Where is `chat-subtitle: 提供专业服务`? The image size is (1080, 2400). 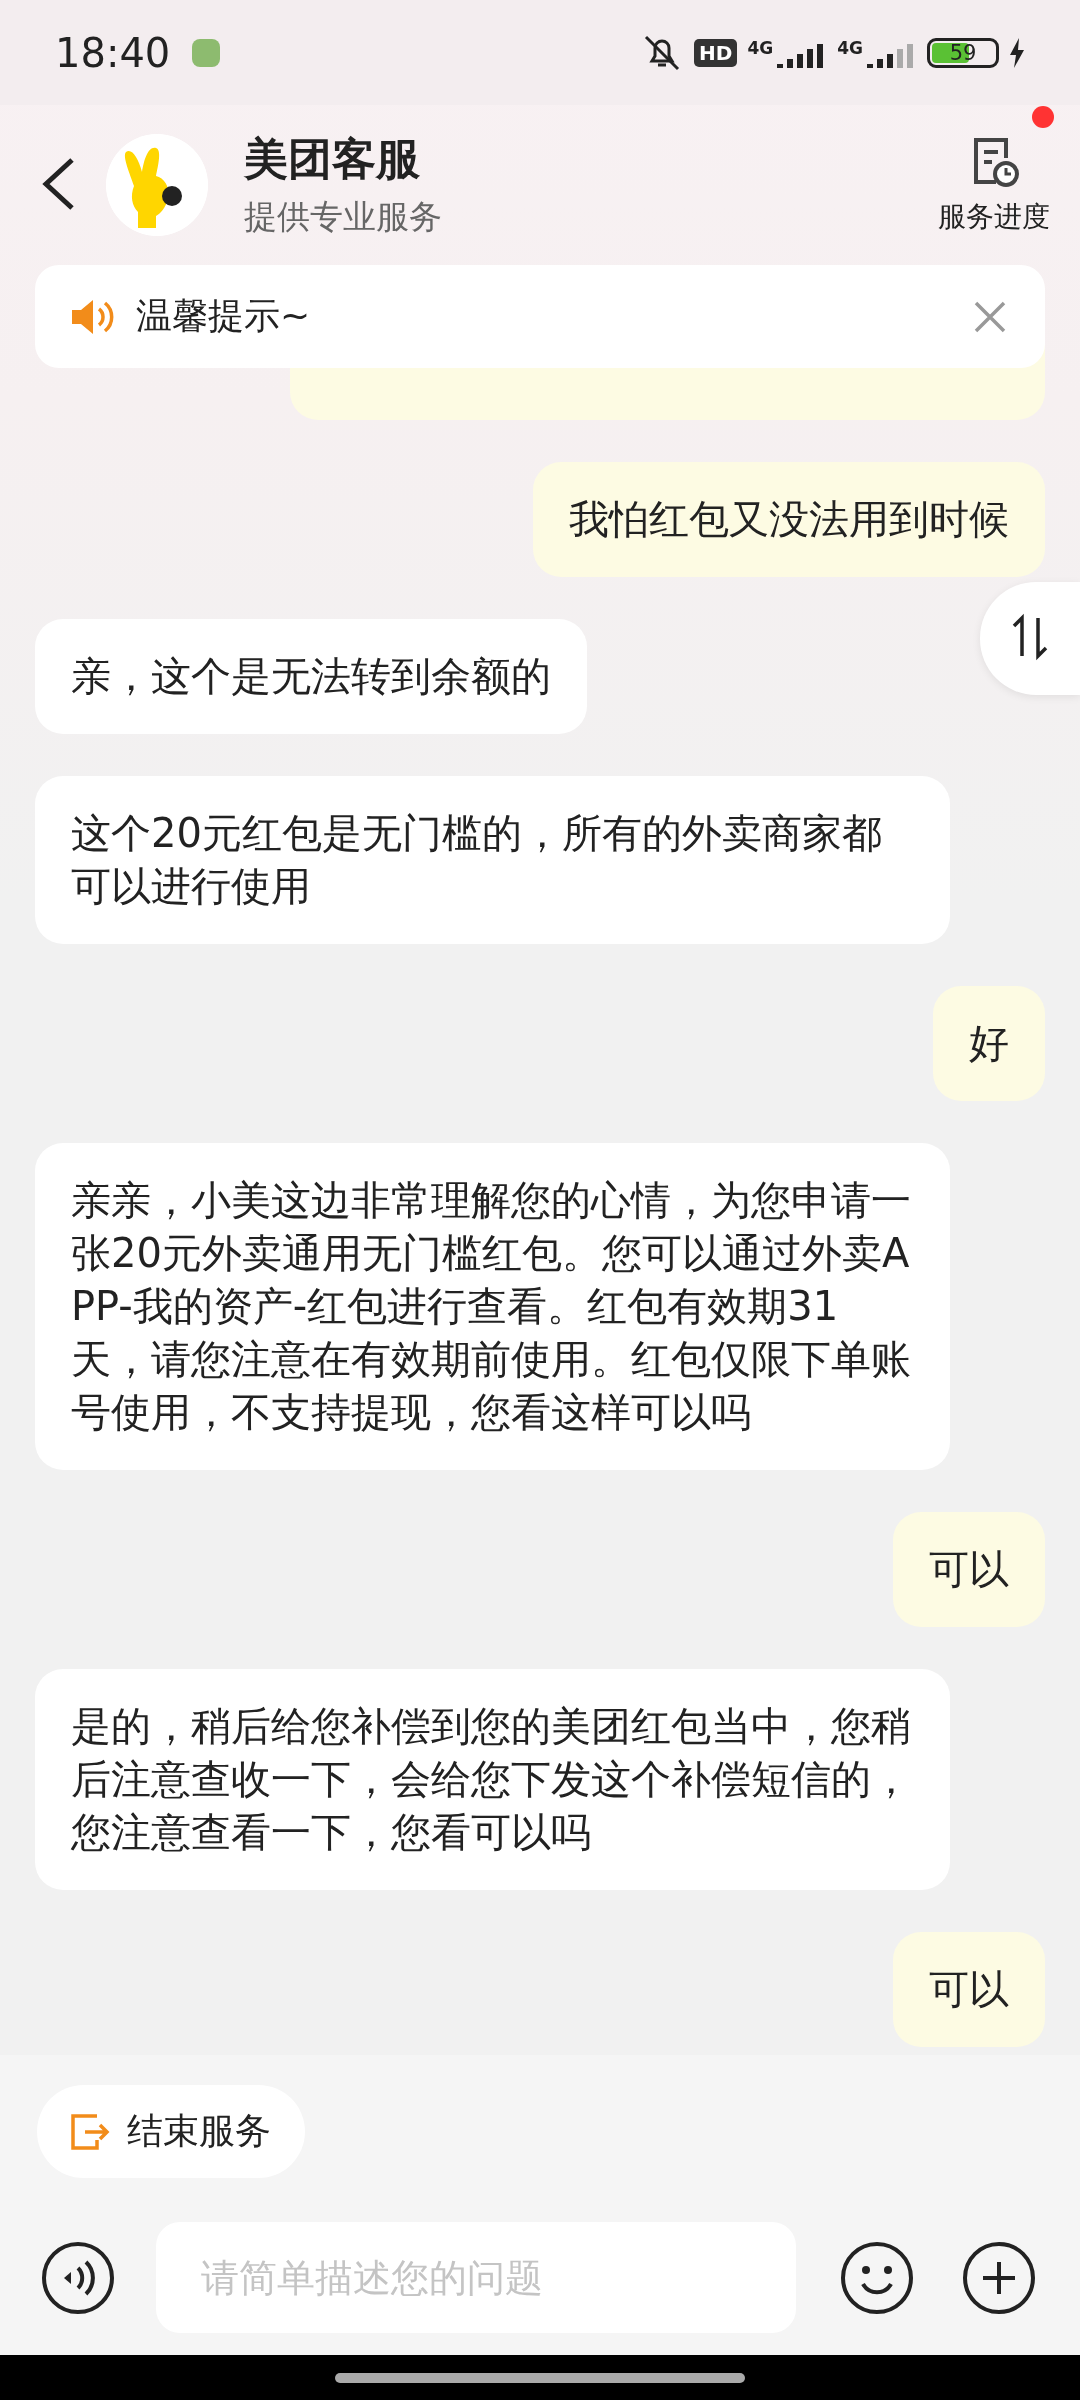
chat-subtitle: 提供专业服务 is located at coordinates (343, 217).